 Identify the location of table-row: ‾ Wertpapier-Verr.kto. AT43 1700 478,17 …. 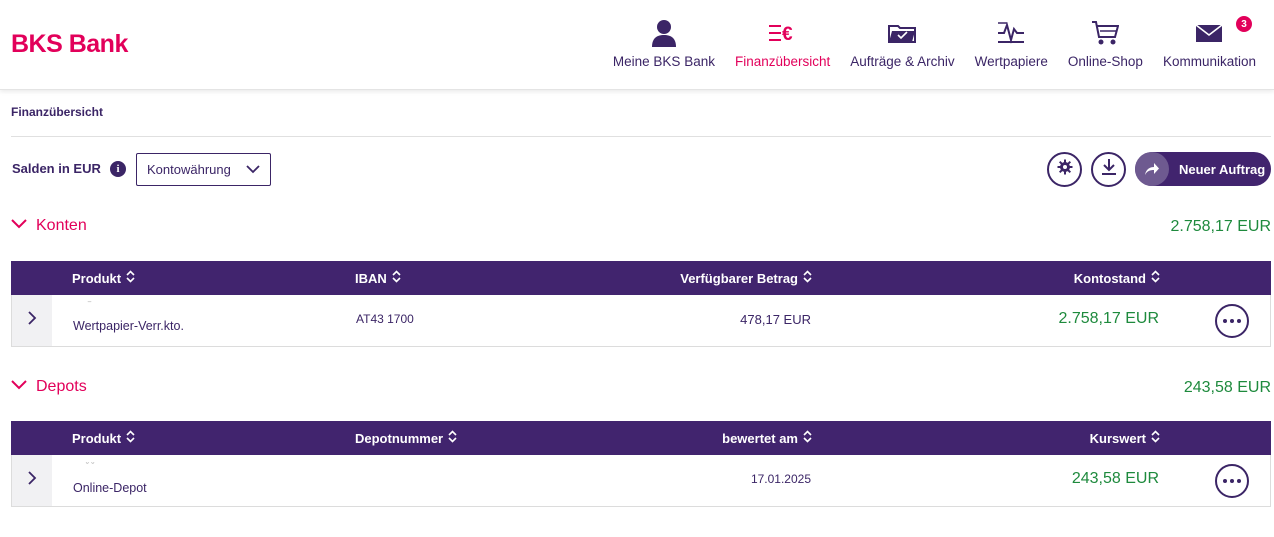
(641, 321).